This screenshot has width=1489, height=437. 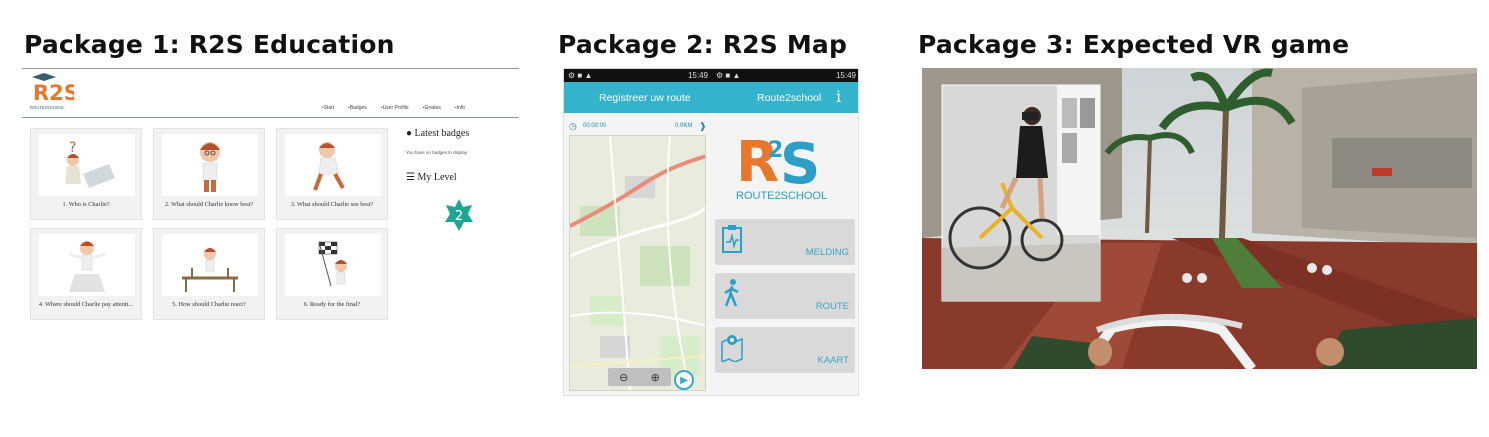 What do you see at coordinates (832, 306) in the screenshot?
I see `route-label: ROUTE` at bounding box center [832, 306].